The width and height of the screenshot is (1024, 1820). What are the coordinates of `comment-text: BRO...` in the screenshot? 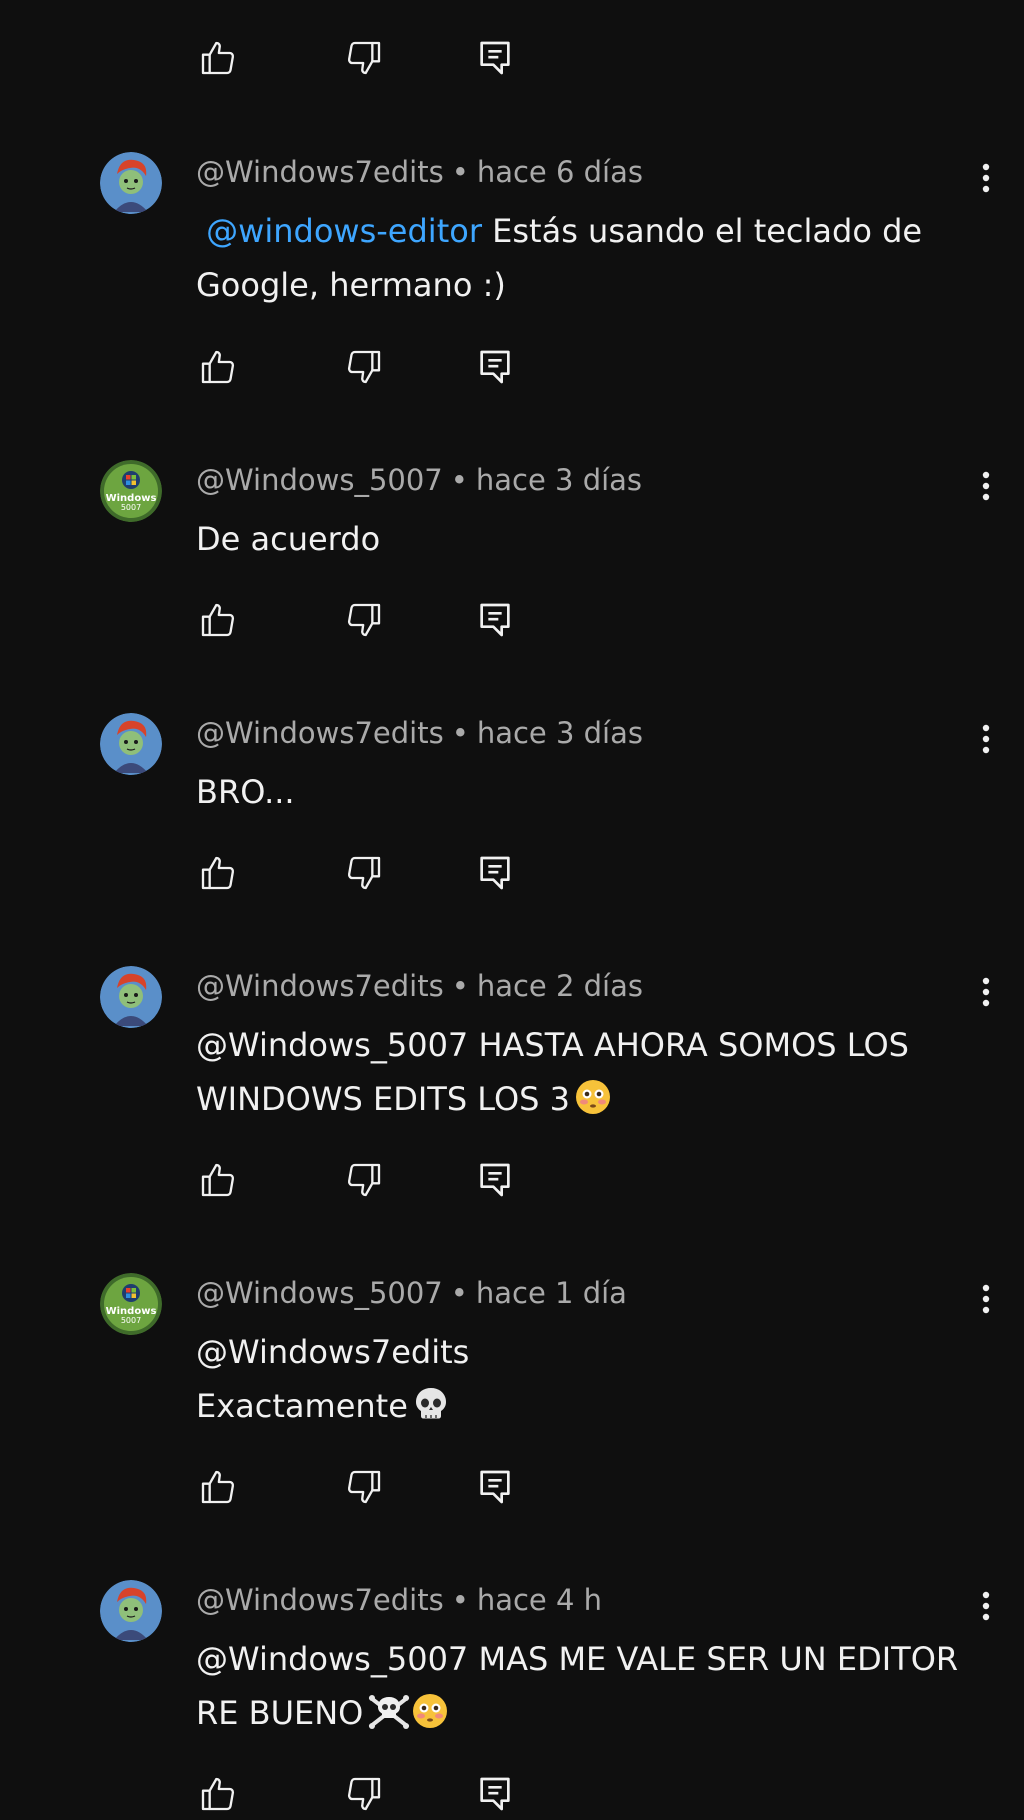 It's located at (591, 792).